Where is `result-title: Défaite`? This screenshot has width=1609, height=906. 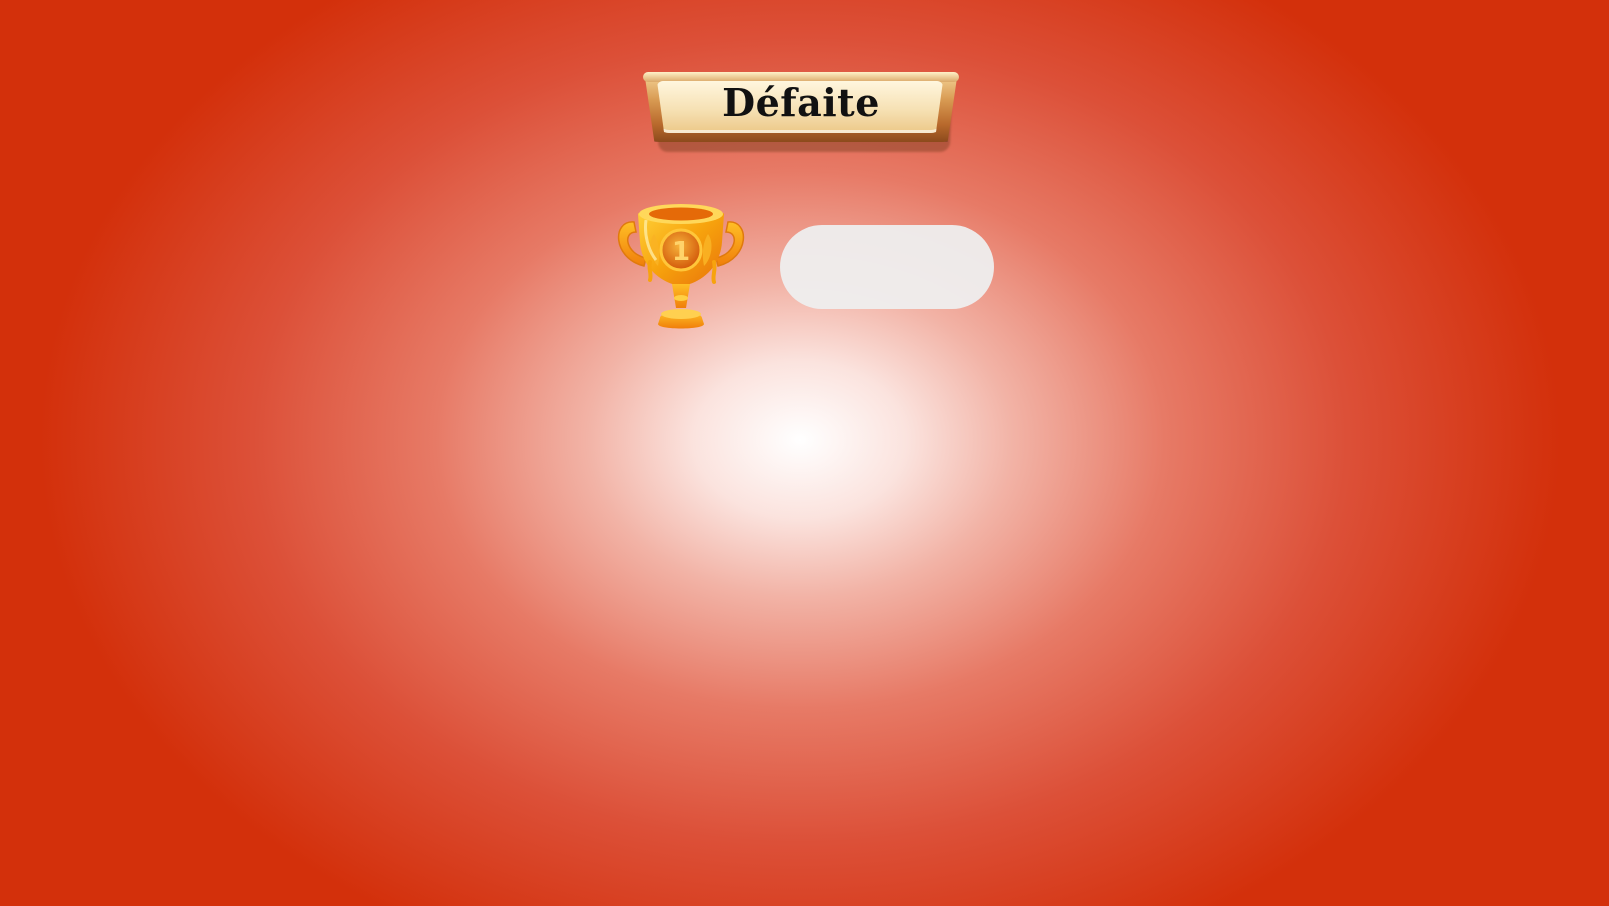
result-title: Défaite is located at coordinates (801, 102).